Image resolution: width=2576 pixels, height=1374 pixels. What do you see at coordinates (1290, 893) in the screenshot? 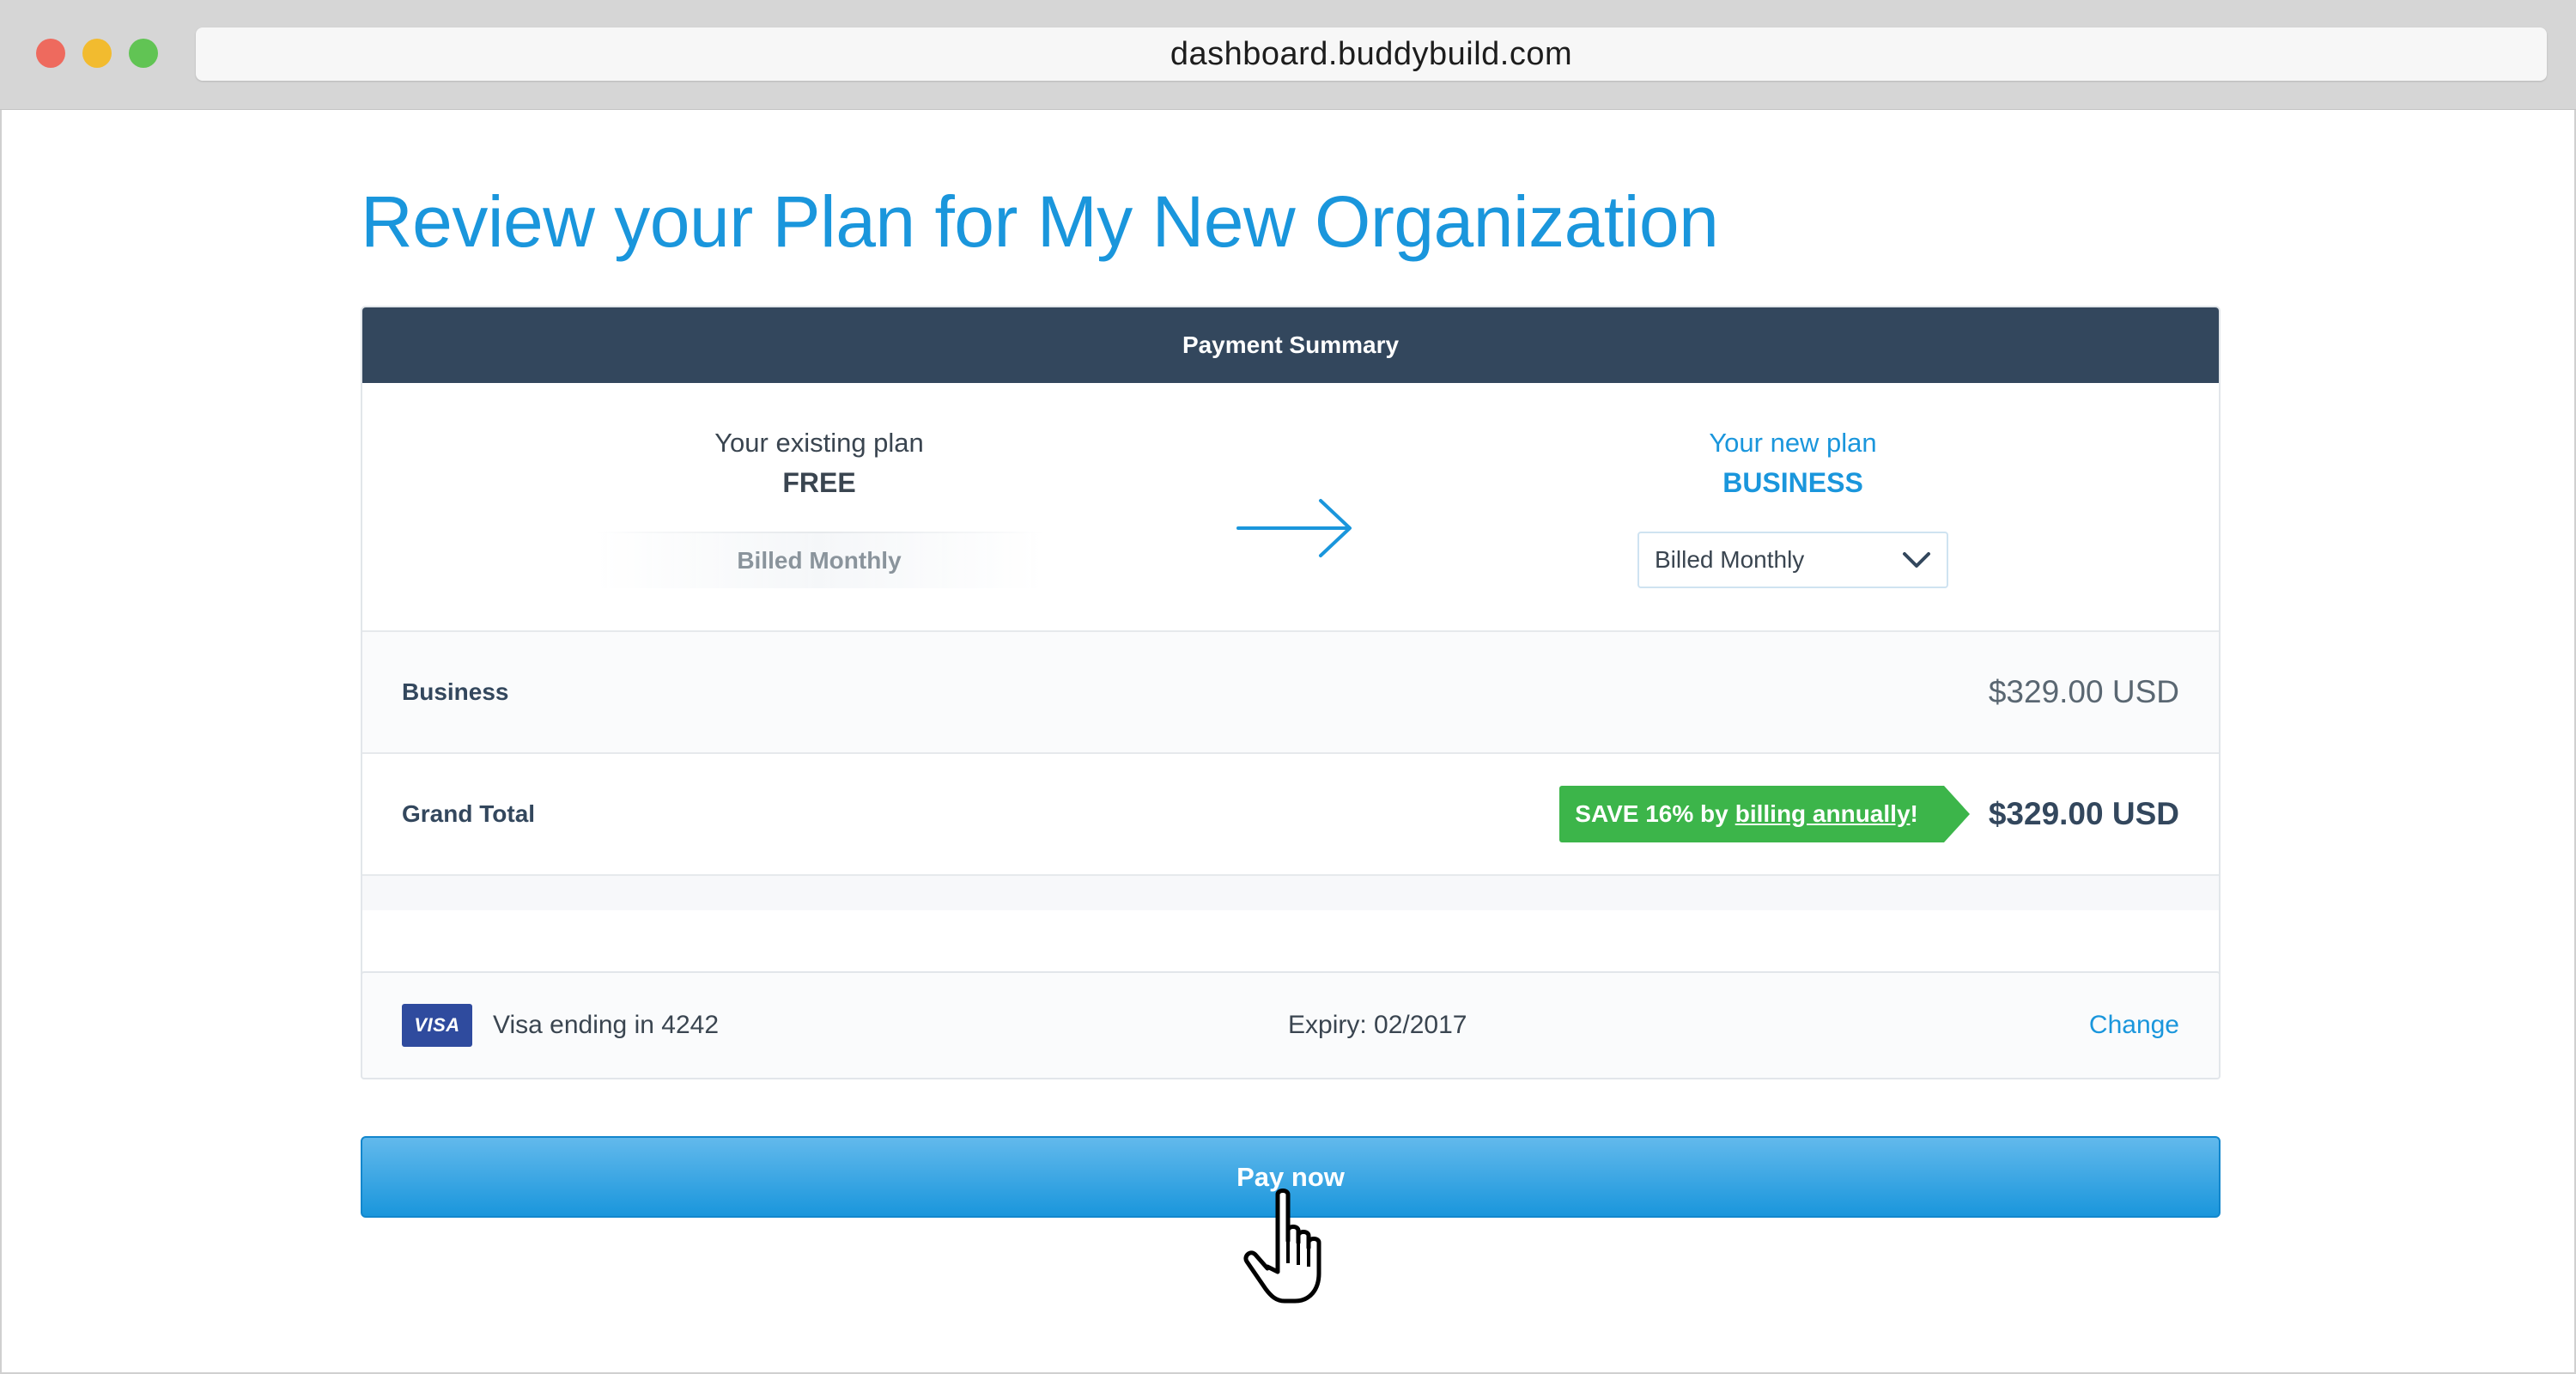
I see `payment-summary-footer` at bounding box center [1290, 893].